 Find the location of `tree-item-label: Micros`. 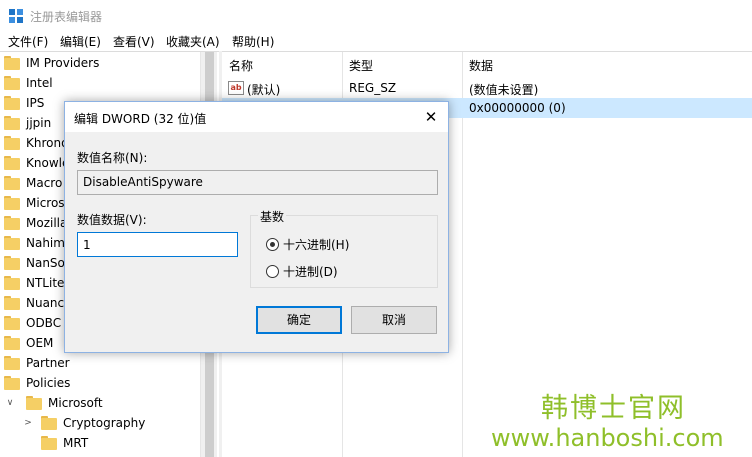

tree-item-label: Micros is located at coordinates (45, 203).